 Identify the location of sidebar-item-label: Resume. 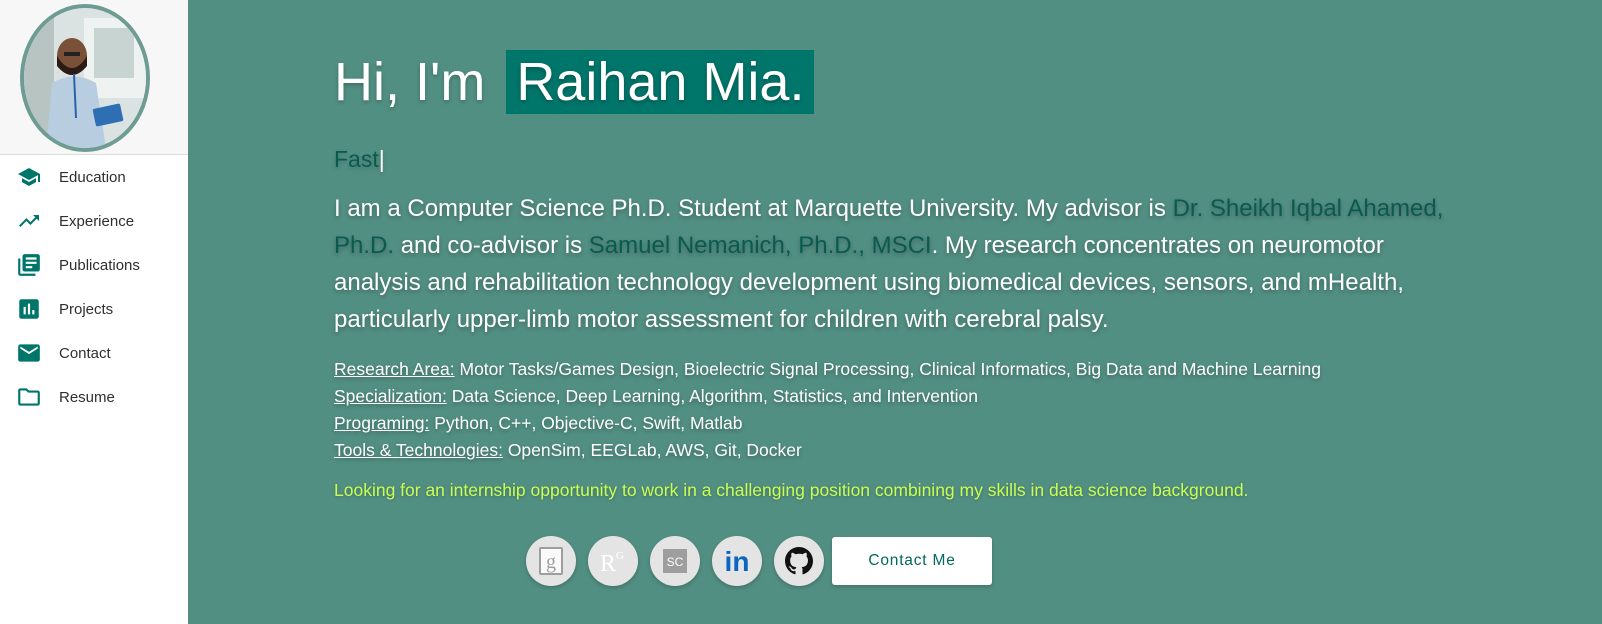
(87, 397).